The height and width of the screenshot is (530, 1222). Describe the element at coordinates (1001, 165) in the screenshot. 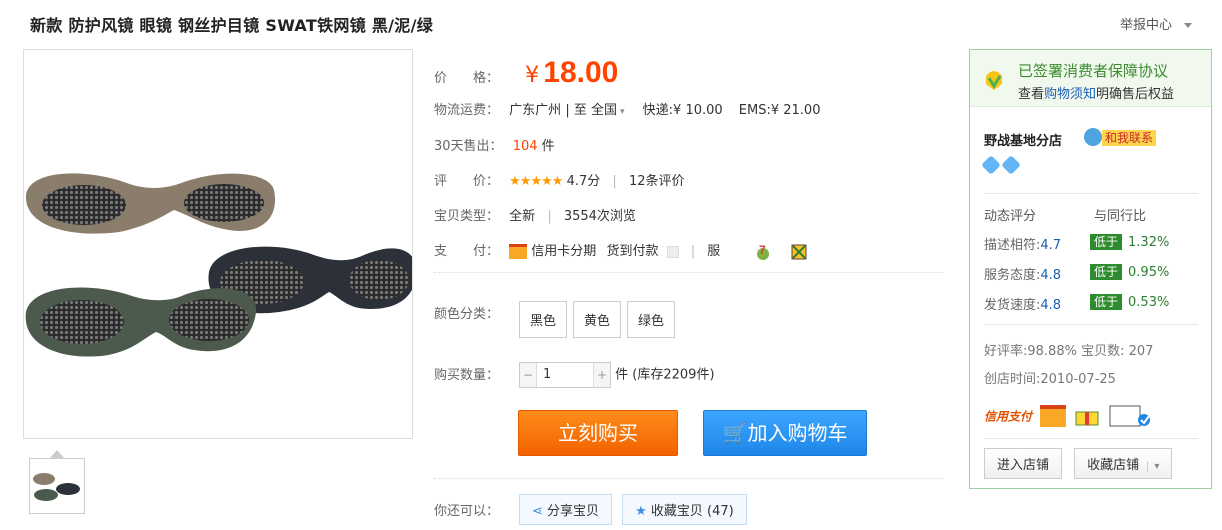

I see `seller-level-icon` at that location.